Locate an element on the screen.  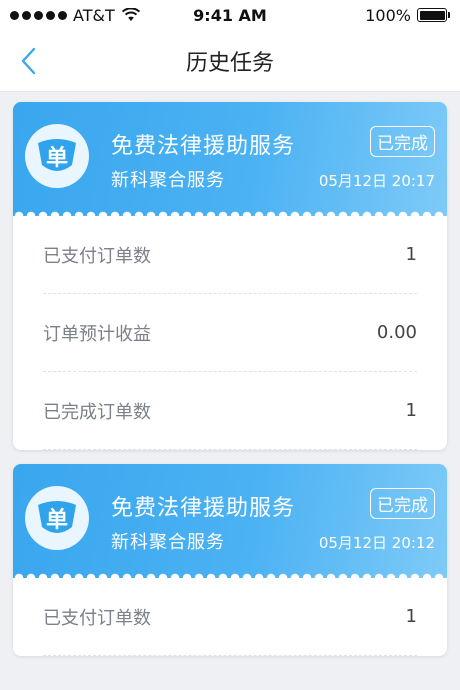
status-left: AT&T is located at coordinates (75, 15).